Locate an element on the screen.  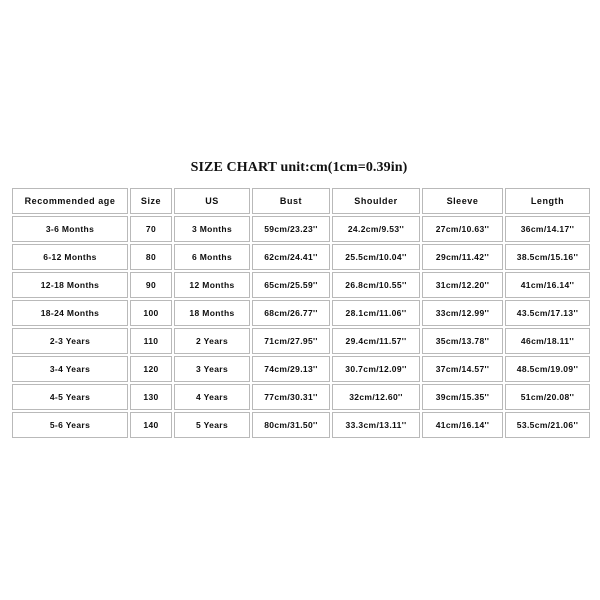
cell-shoulder: 33.3cm/13.11'' is located at coordinates (376, 425).